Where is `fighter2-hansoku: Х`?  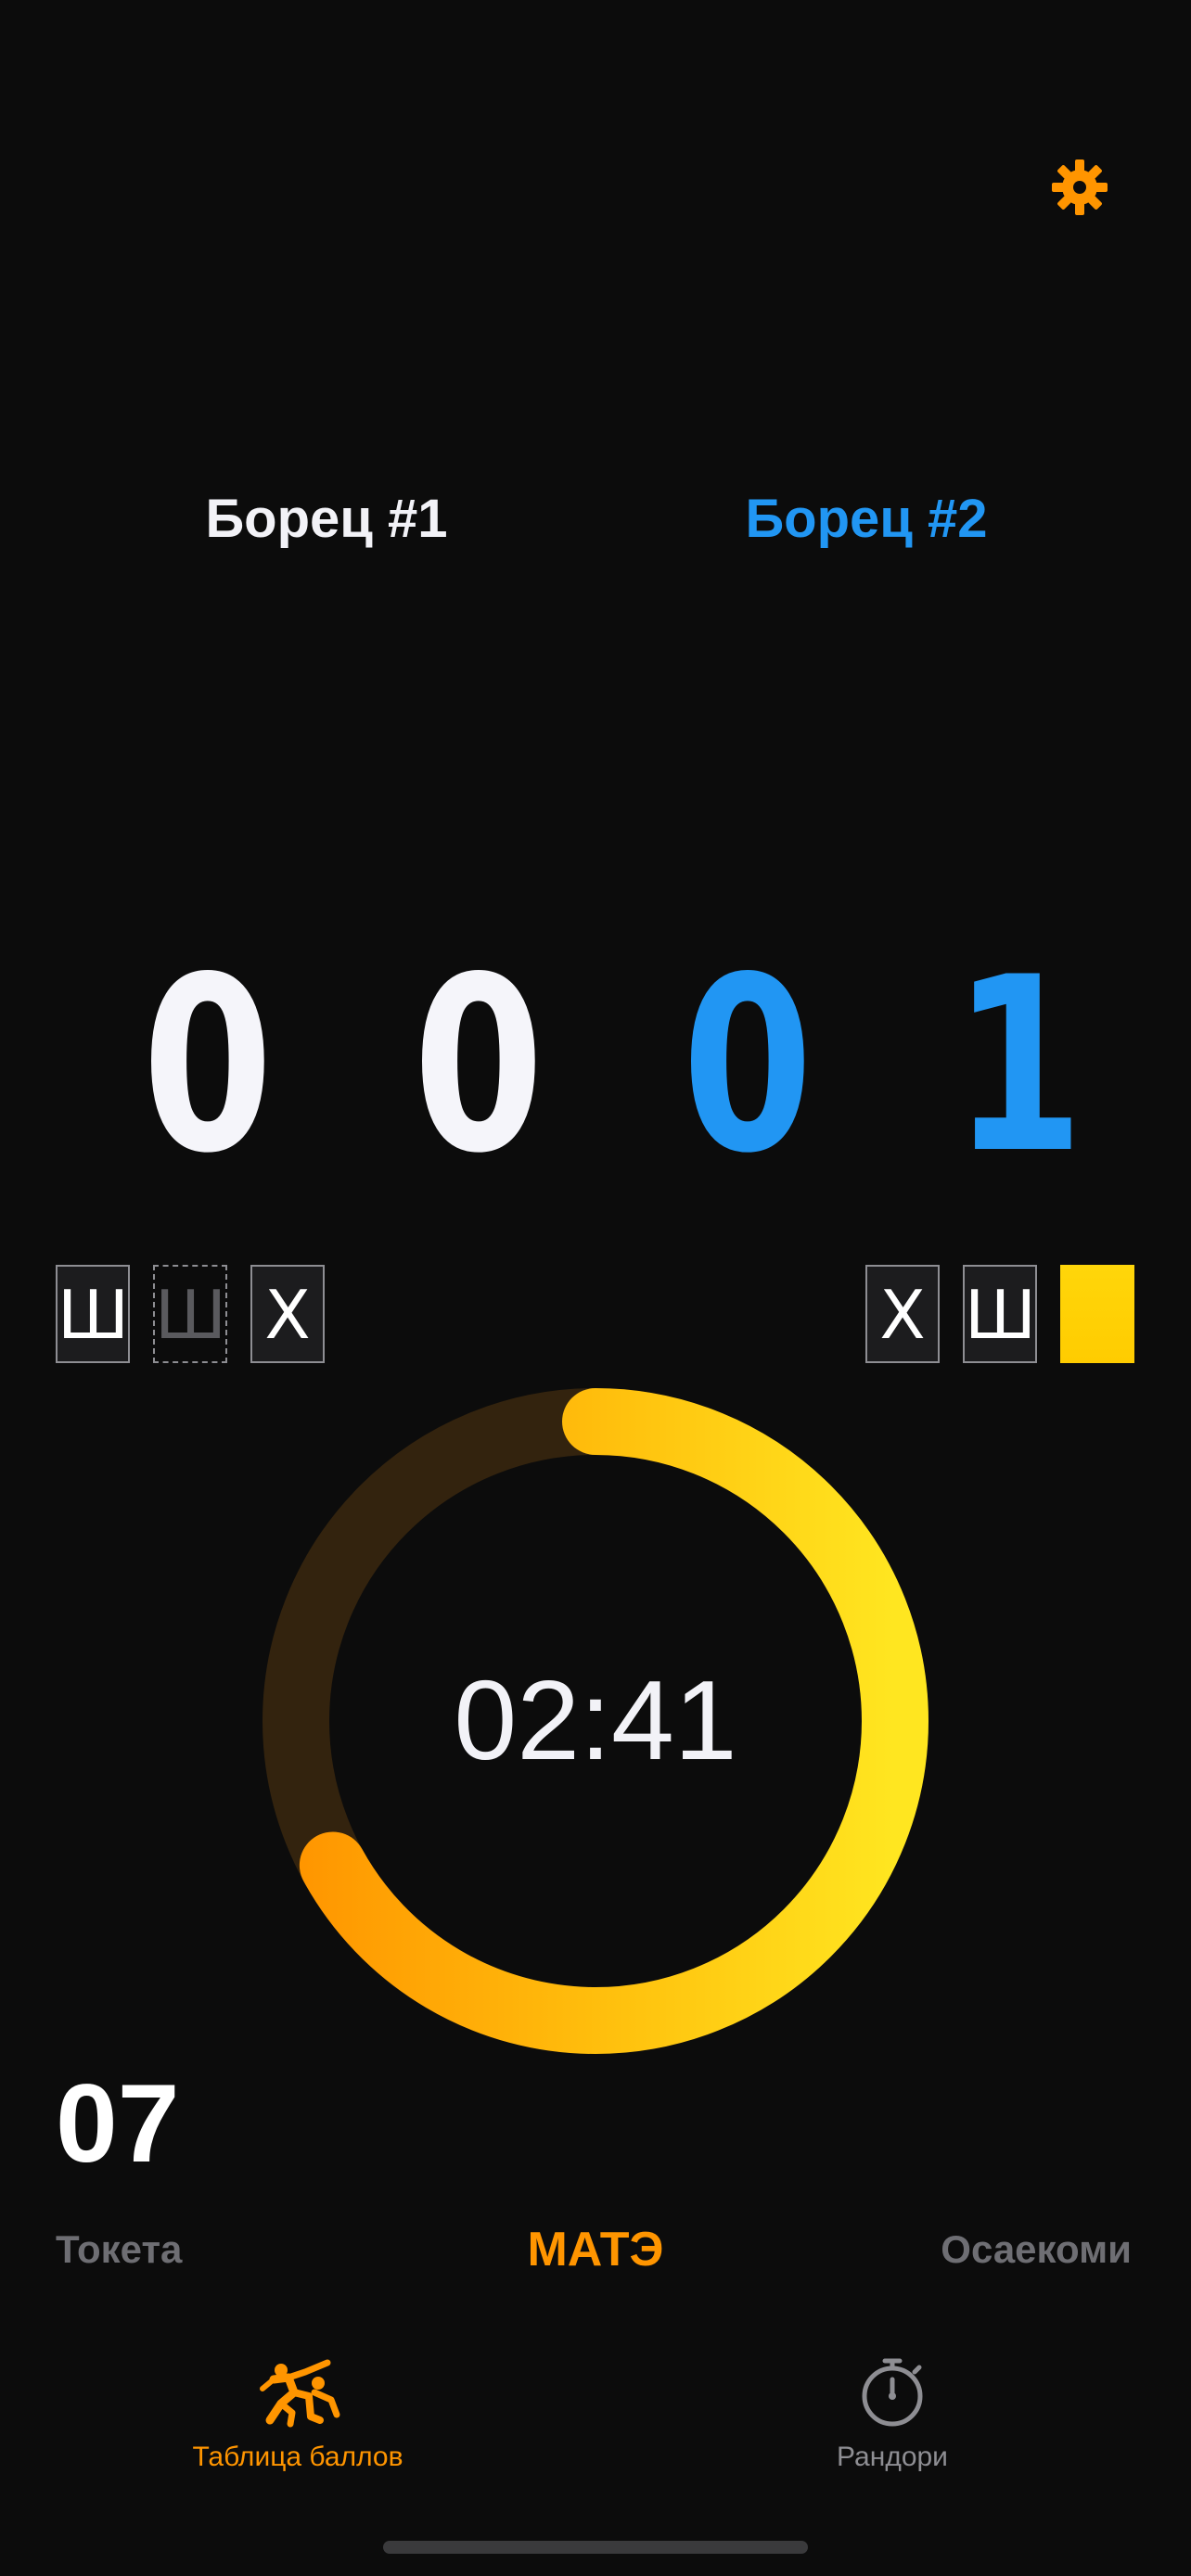 fighter2-hansoku: Х is located at coordinates (903, 1314).